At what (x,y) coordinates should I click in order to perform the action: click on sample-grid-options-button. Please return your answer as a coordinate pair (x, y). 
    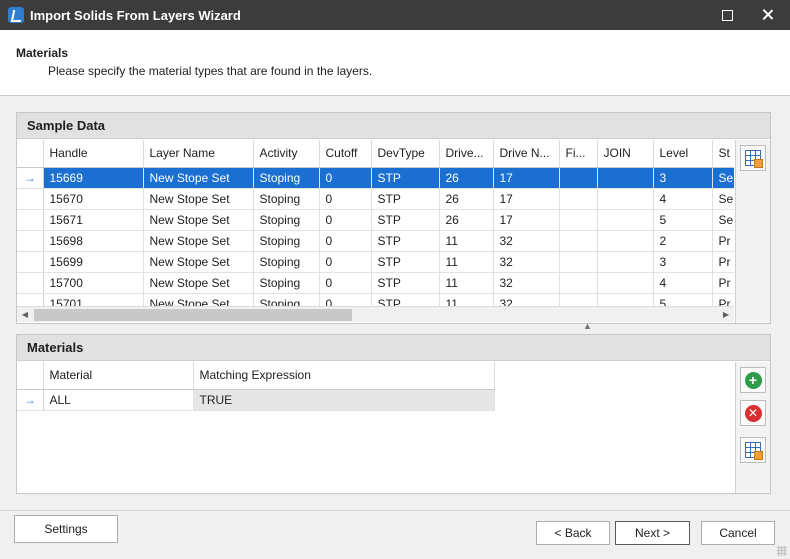
    Looking at the image, I should click on (753, 158).